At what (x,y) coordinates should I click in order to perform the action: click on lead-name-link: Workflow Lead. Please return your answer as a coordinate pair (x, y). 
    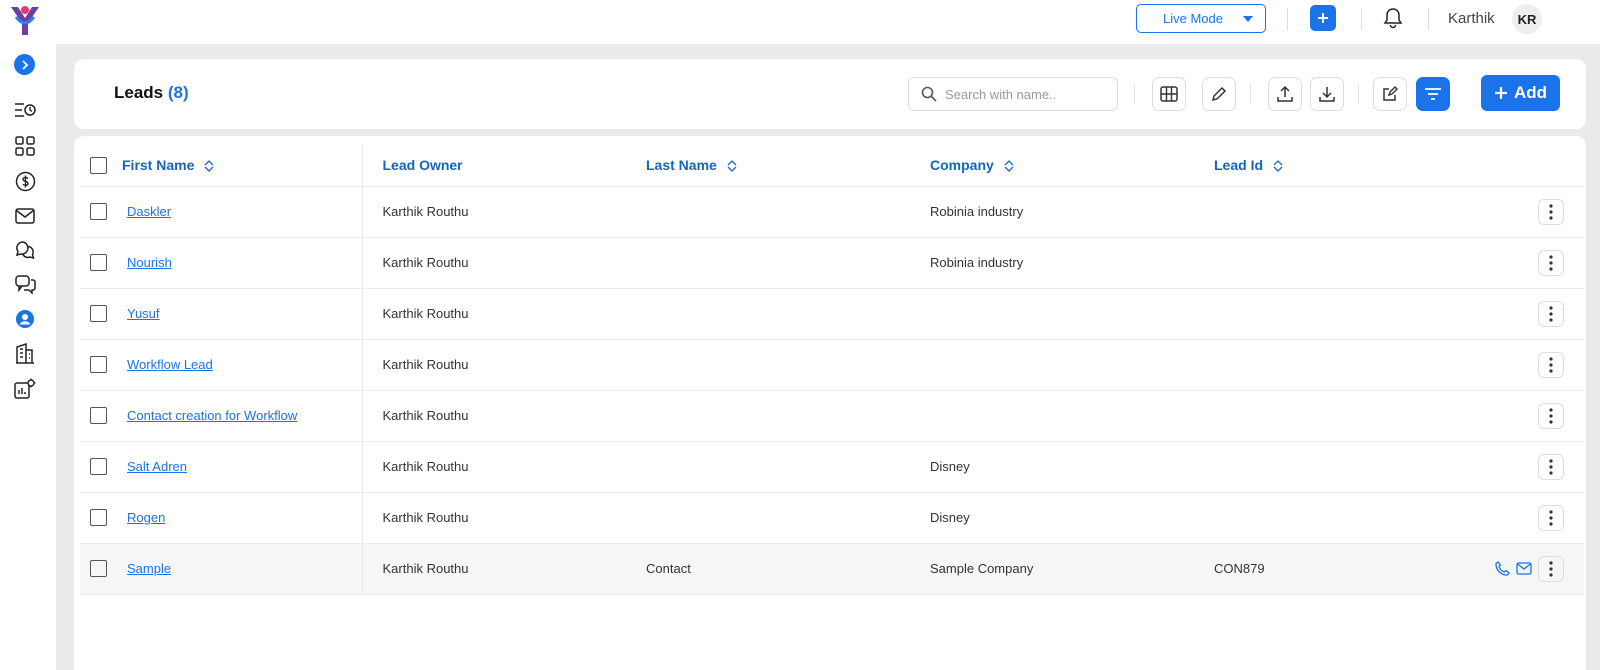
    Looking at the image, I should click on (167, 364).